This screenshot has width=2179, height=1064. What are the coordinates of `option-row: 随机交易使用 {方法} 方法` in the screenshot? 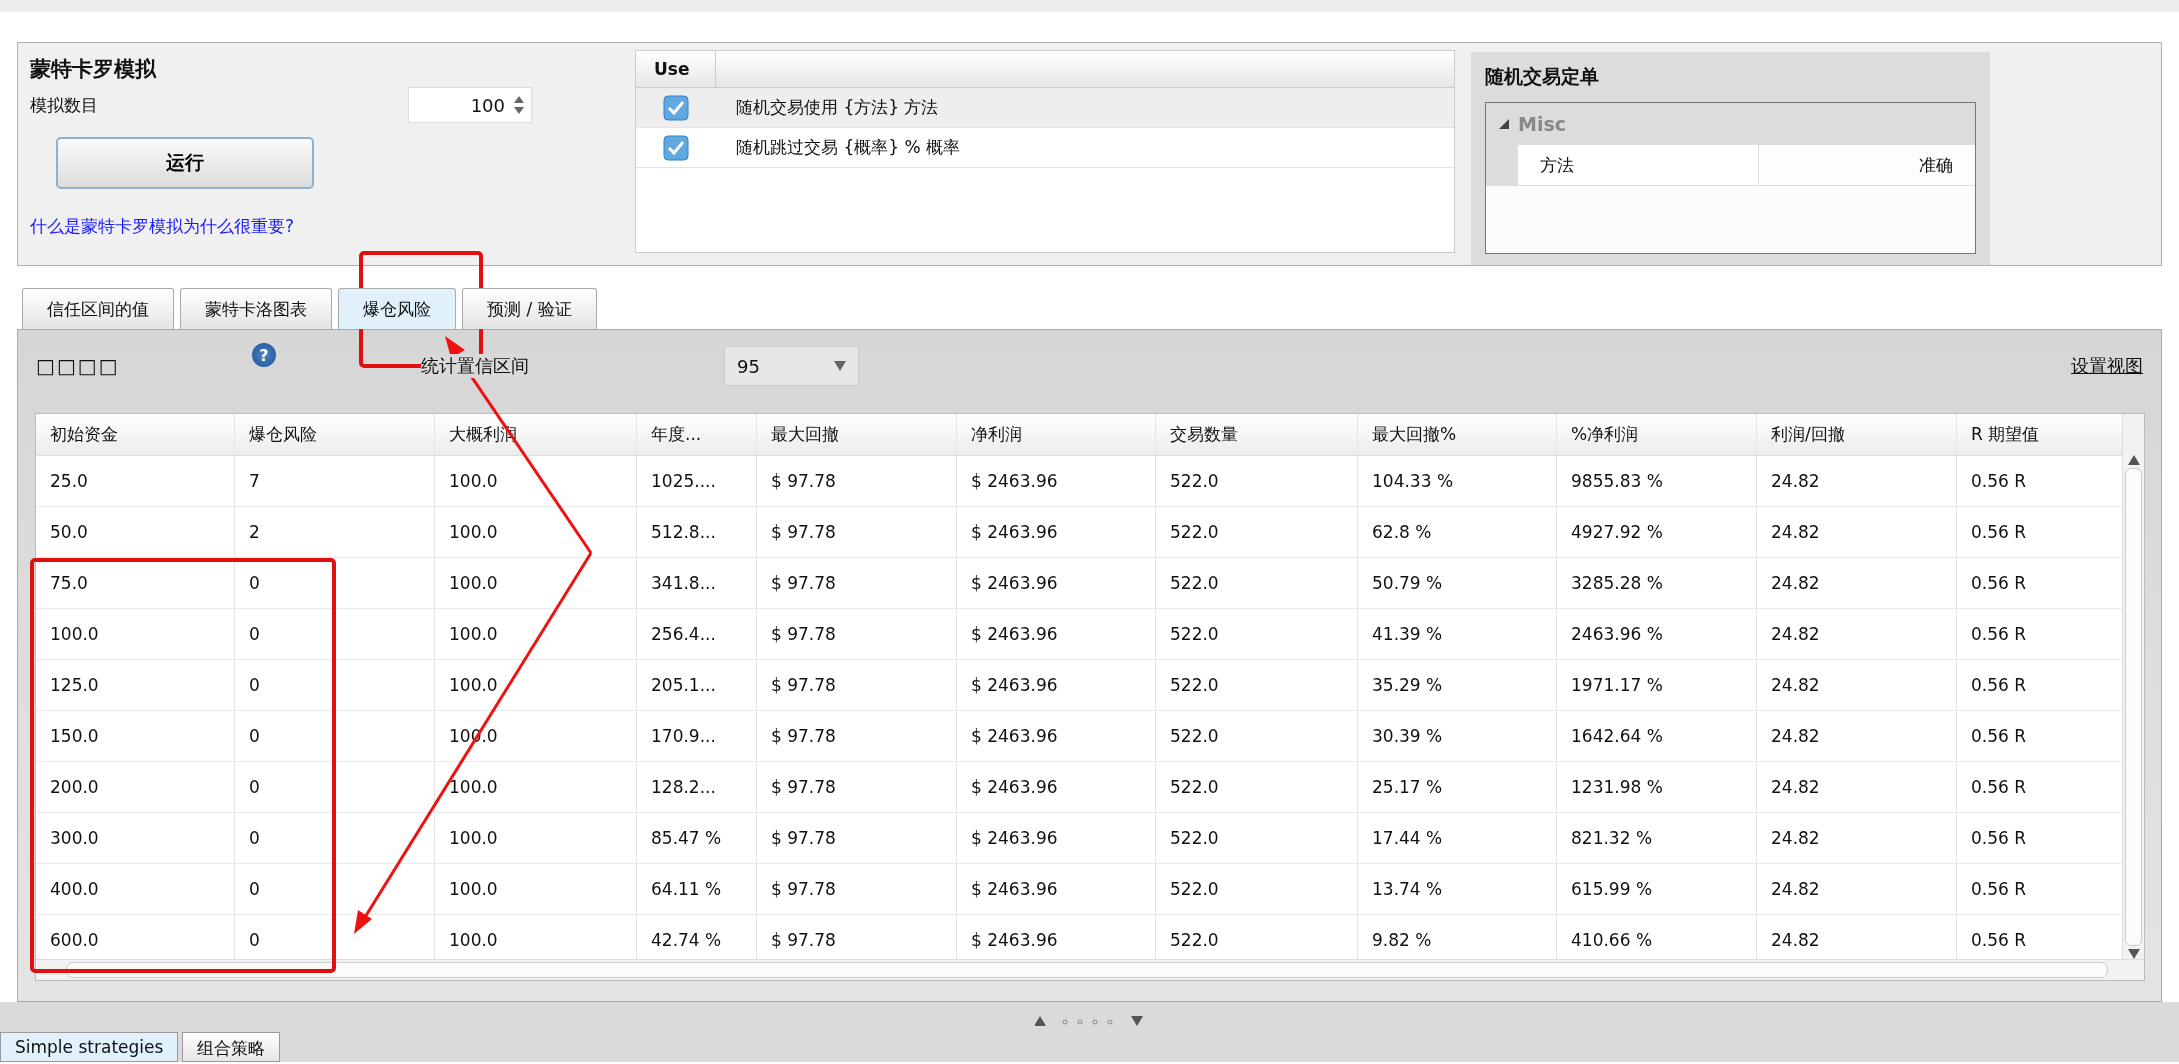 It's located at (1045, 108).